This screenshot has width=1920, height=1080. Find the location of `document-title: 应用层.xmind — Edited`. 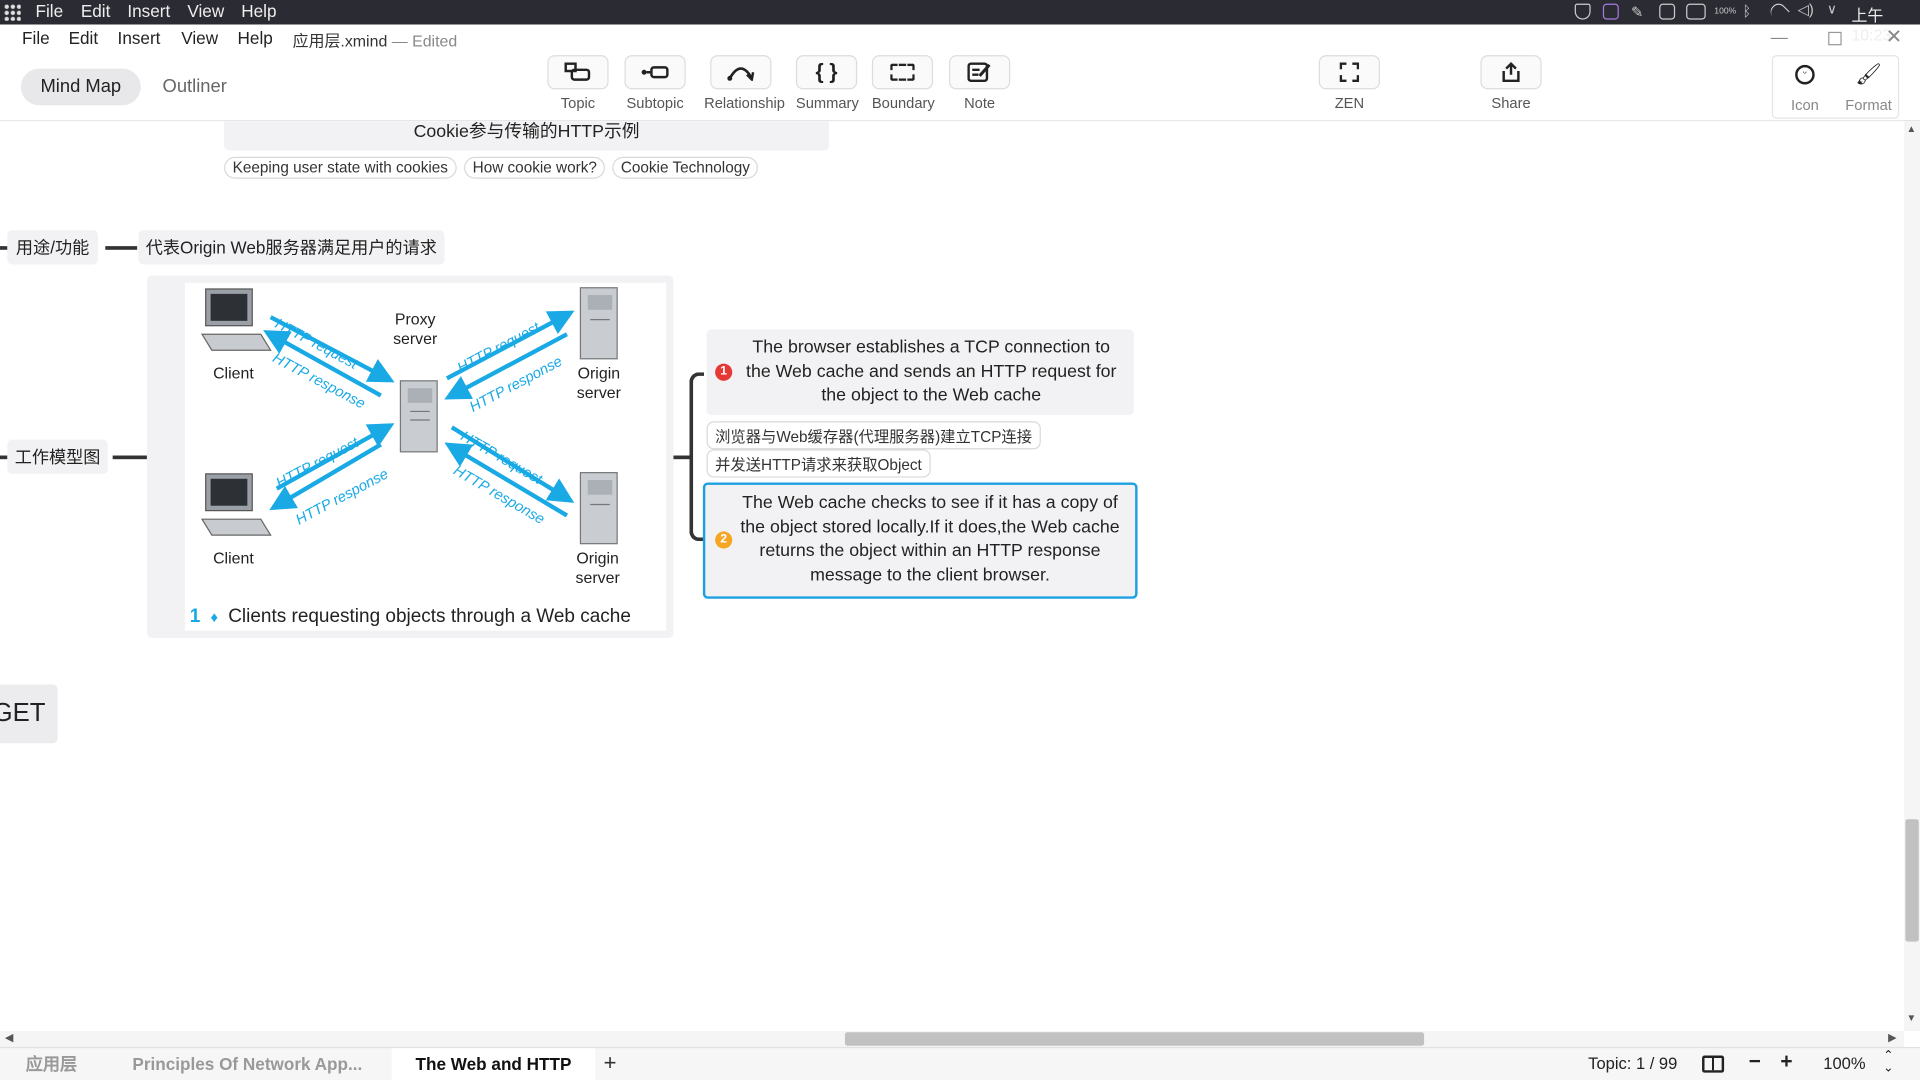

document-title: 应用层.xmind — Edited is located at coordinates (375, 39).